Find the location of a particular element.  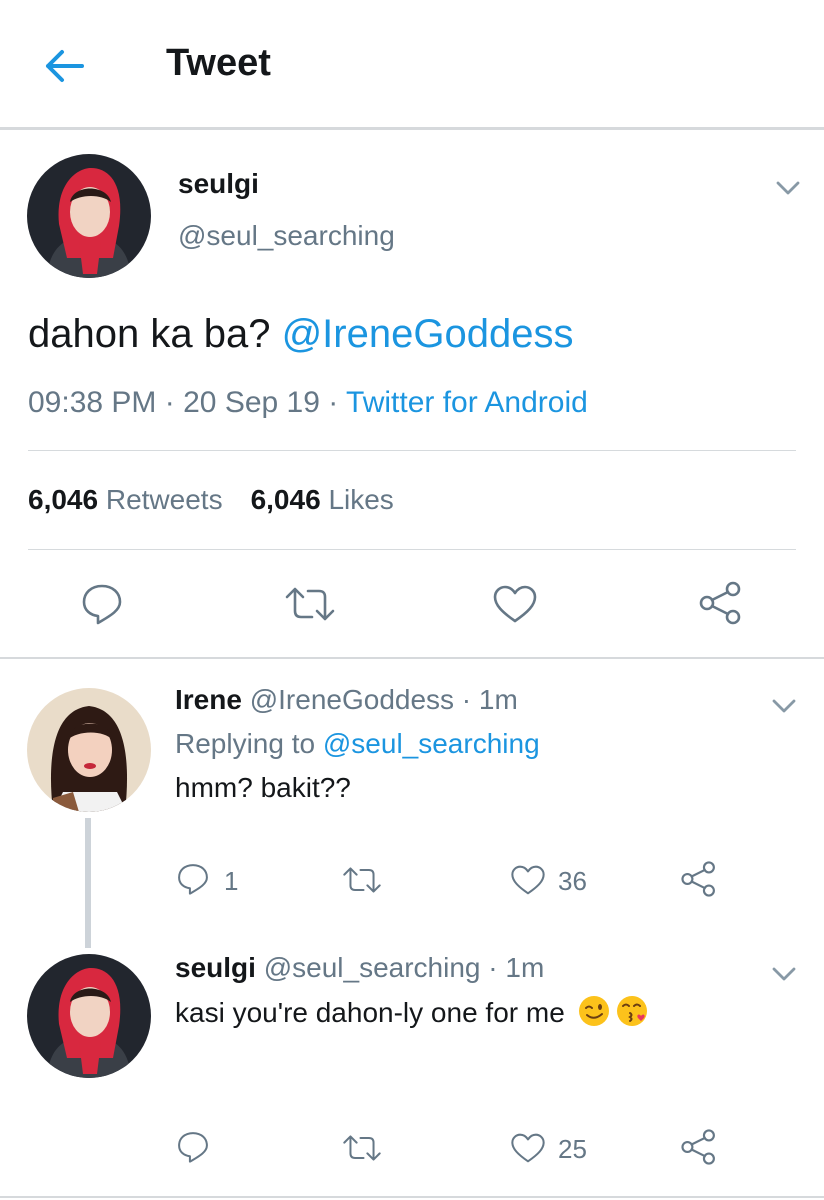

reply-header: Irene @IreneGoddess · 1m is located at coordinates (346, 699).